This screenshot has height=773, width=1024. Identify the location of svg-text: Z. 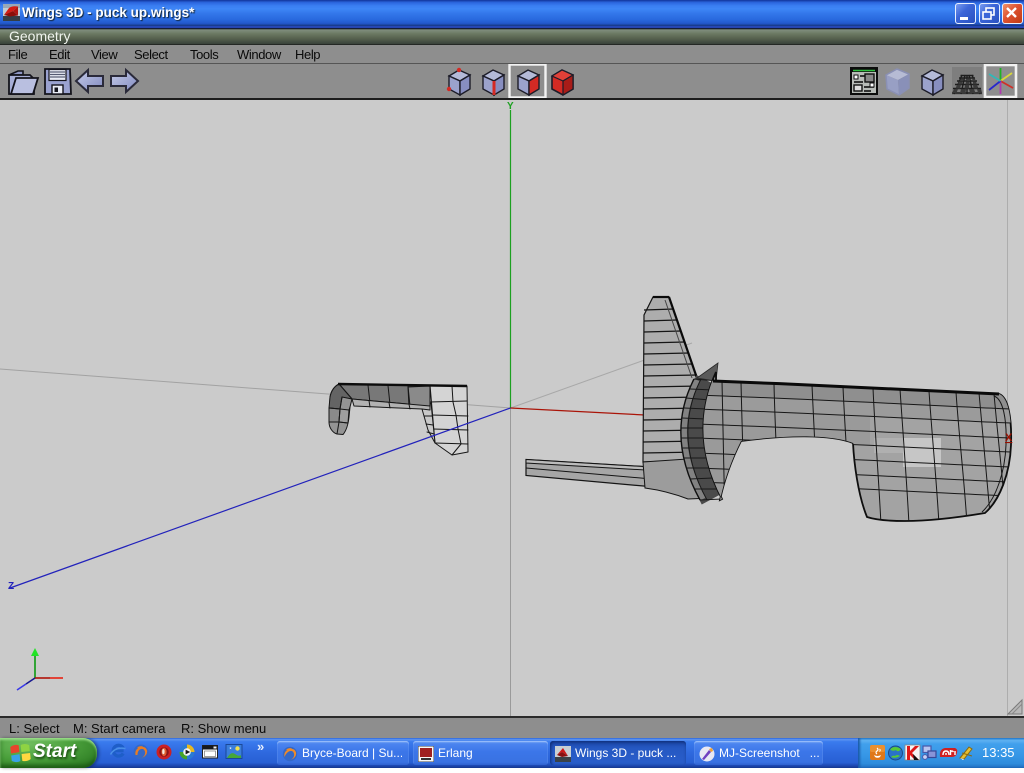
(11, 586).